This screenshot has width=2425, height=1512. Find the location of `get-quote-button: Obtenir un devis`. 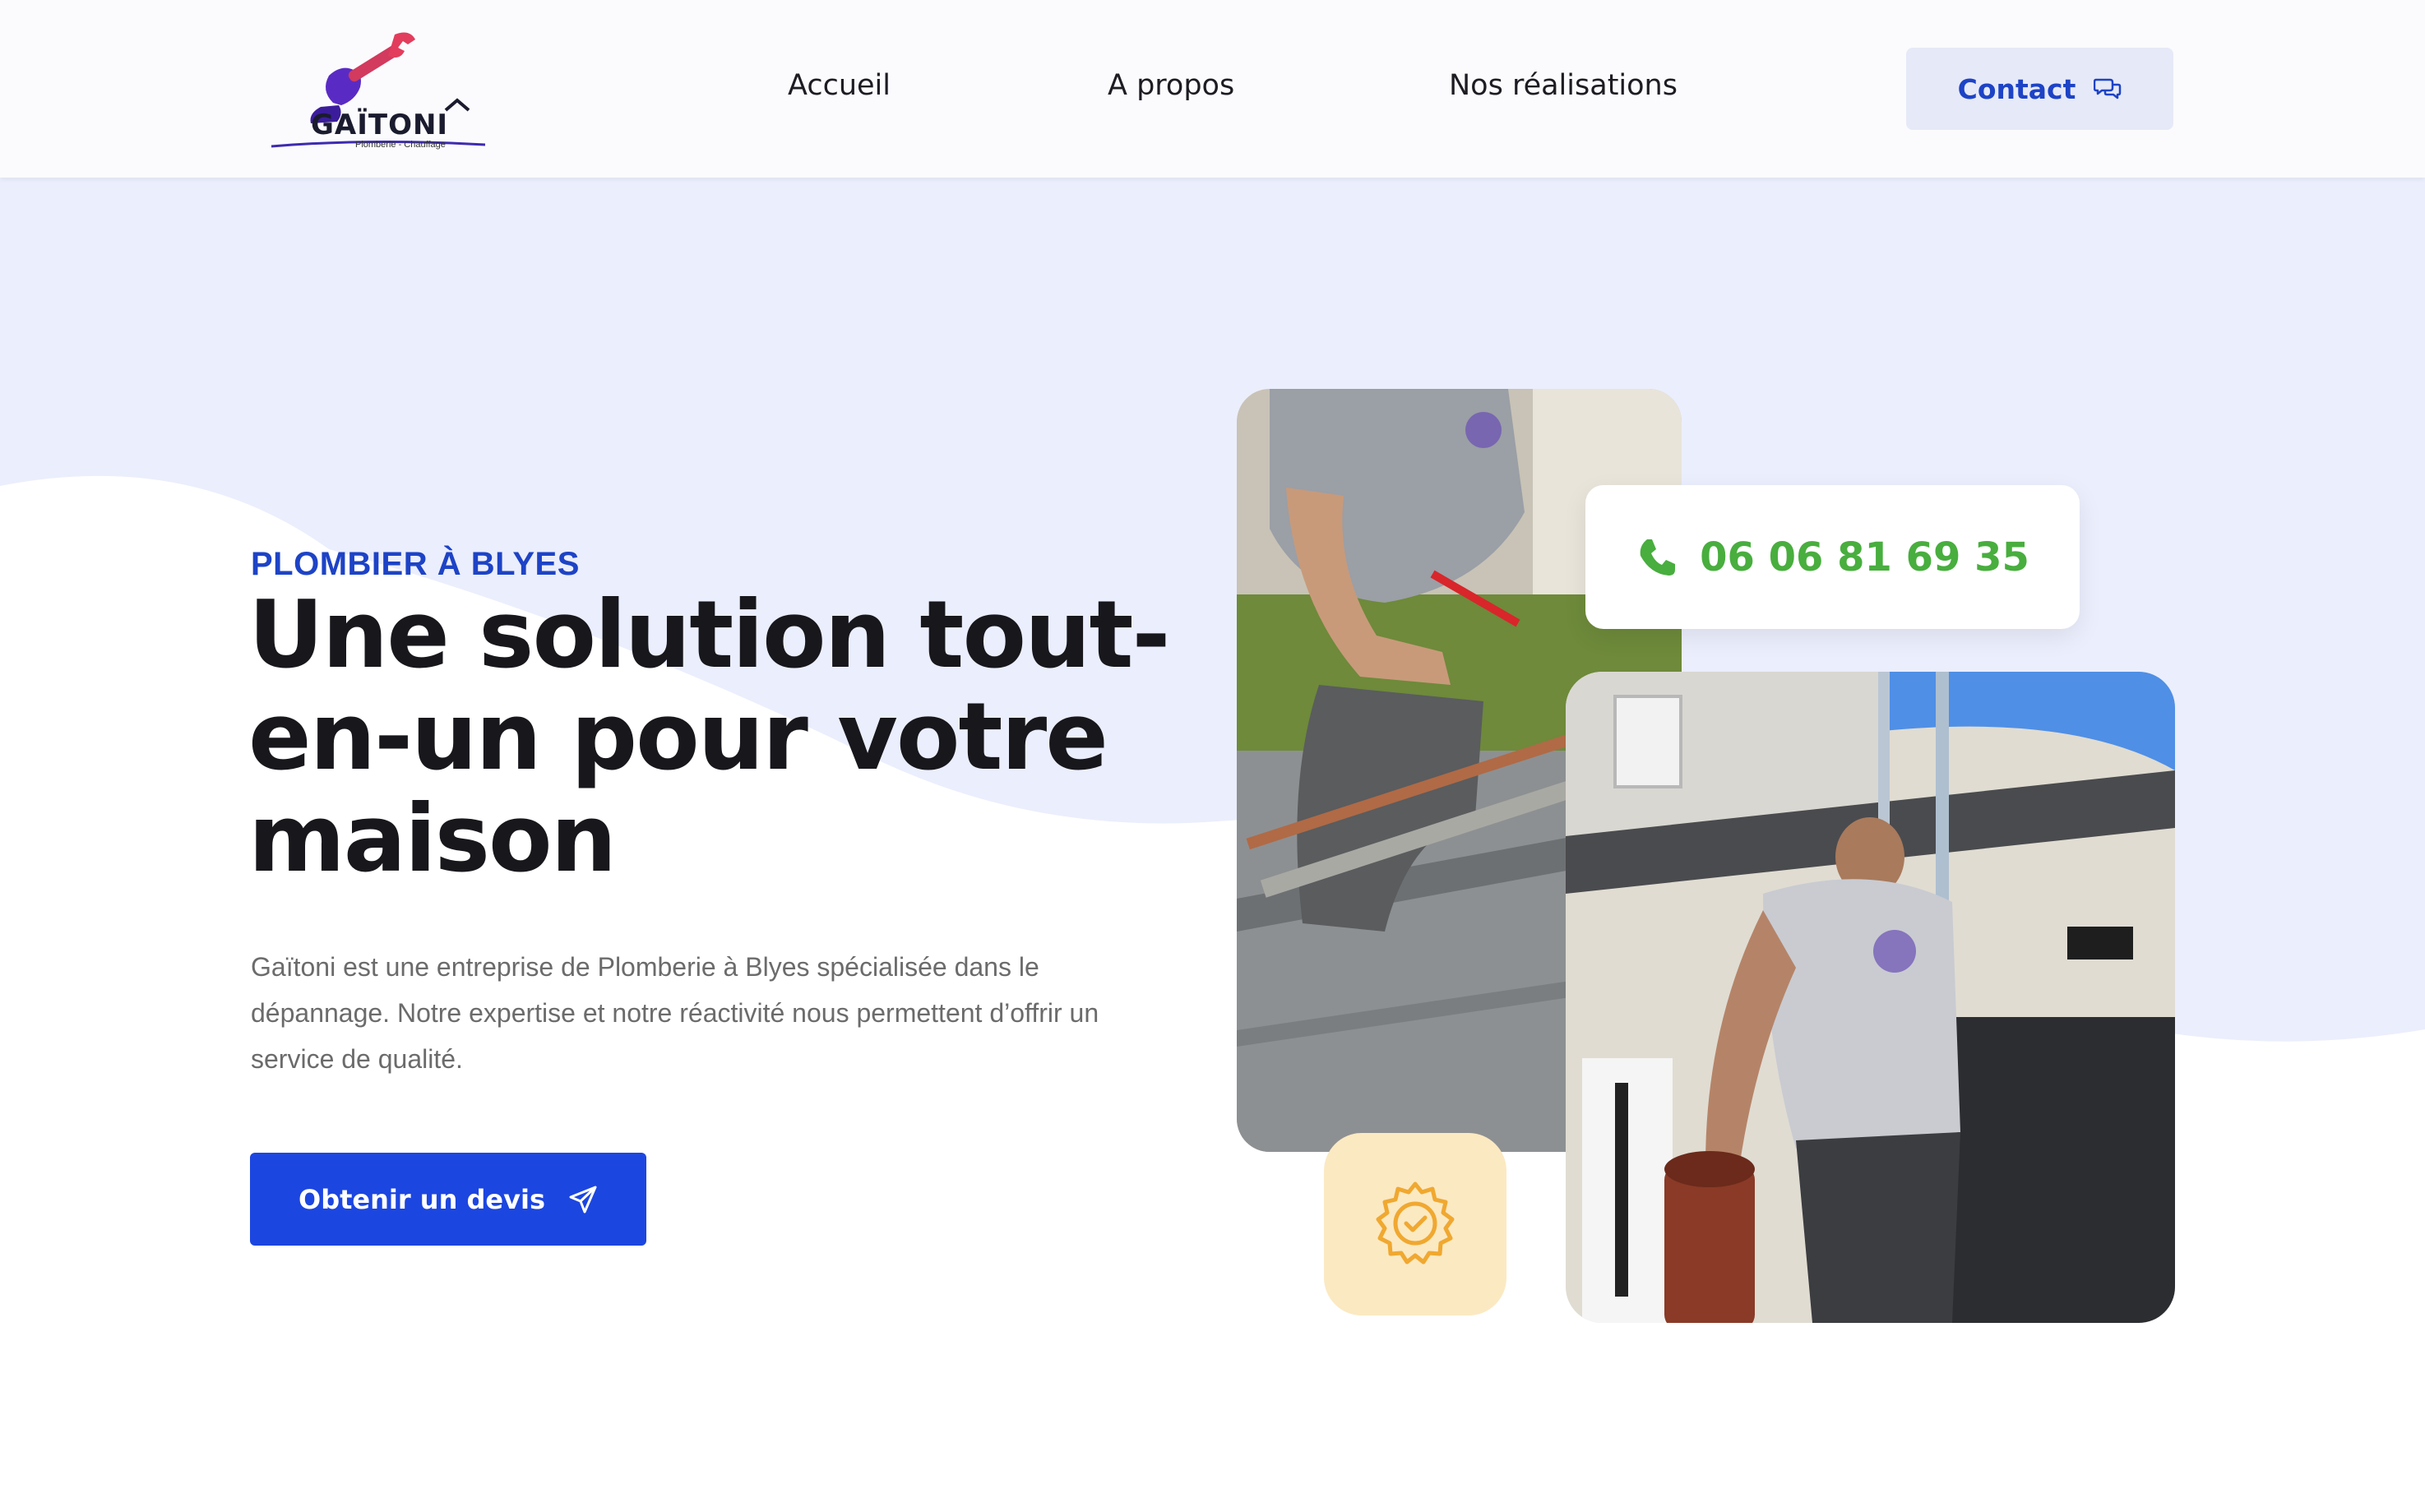

get-quote-button: Obtenir un devis is located at coordinates (448, 1199).